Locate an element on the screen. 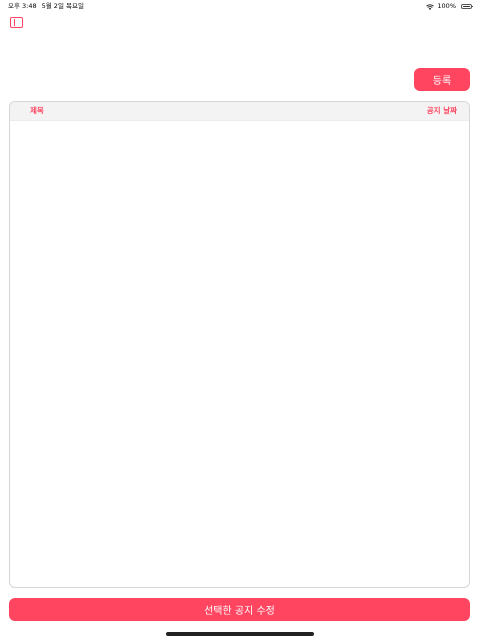 The height and width of the screenshot is (640, 480). wifi-icon is located at coordinates (430, 6).